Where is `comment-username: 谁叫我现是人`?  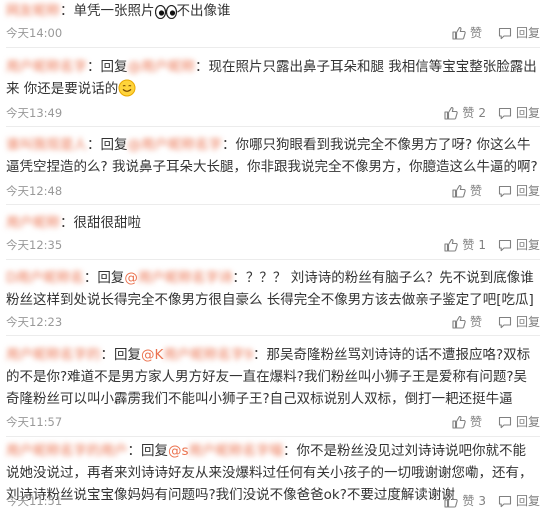 comment-username: 谁叫我现是人 is located at coordinates (46, 145).